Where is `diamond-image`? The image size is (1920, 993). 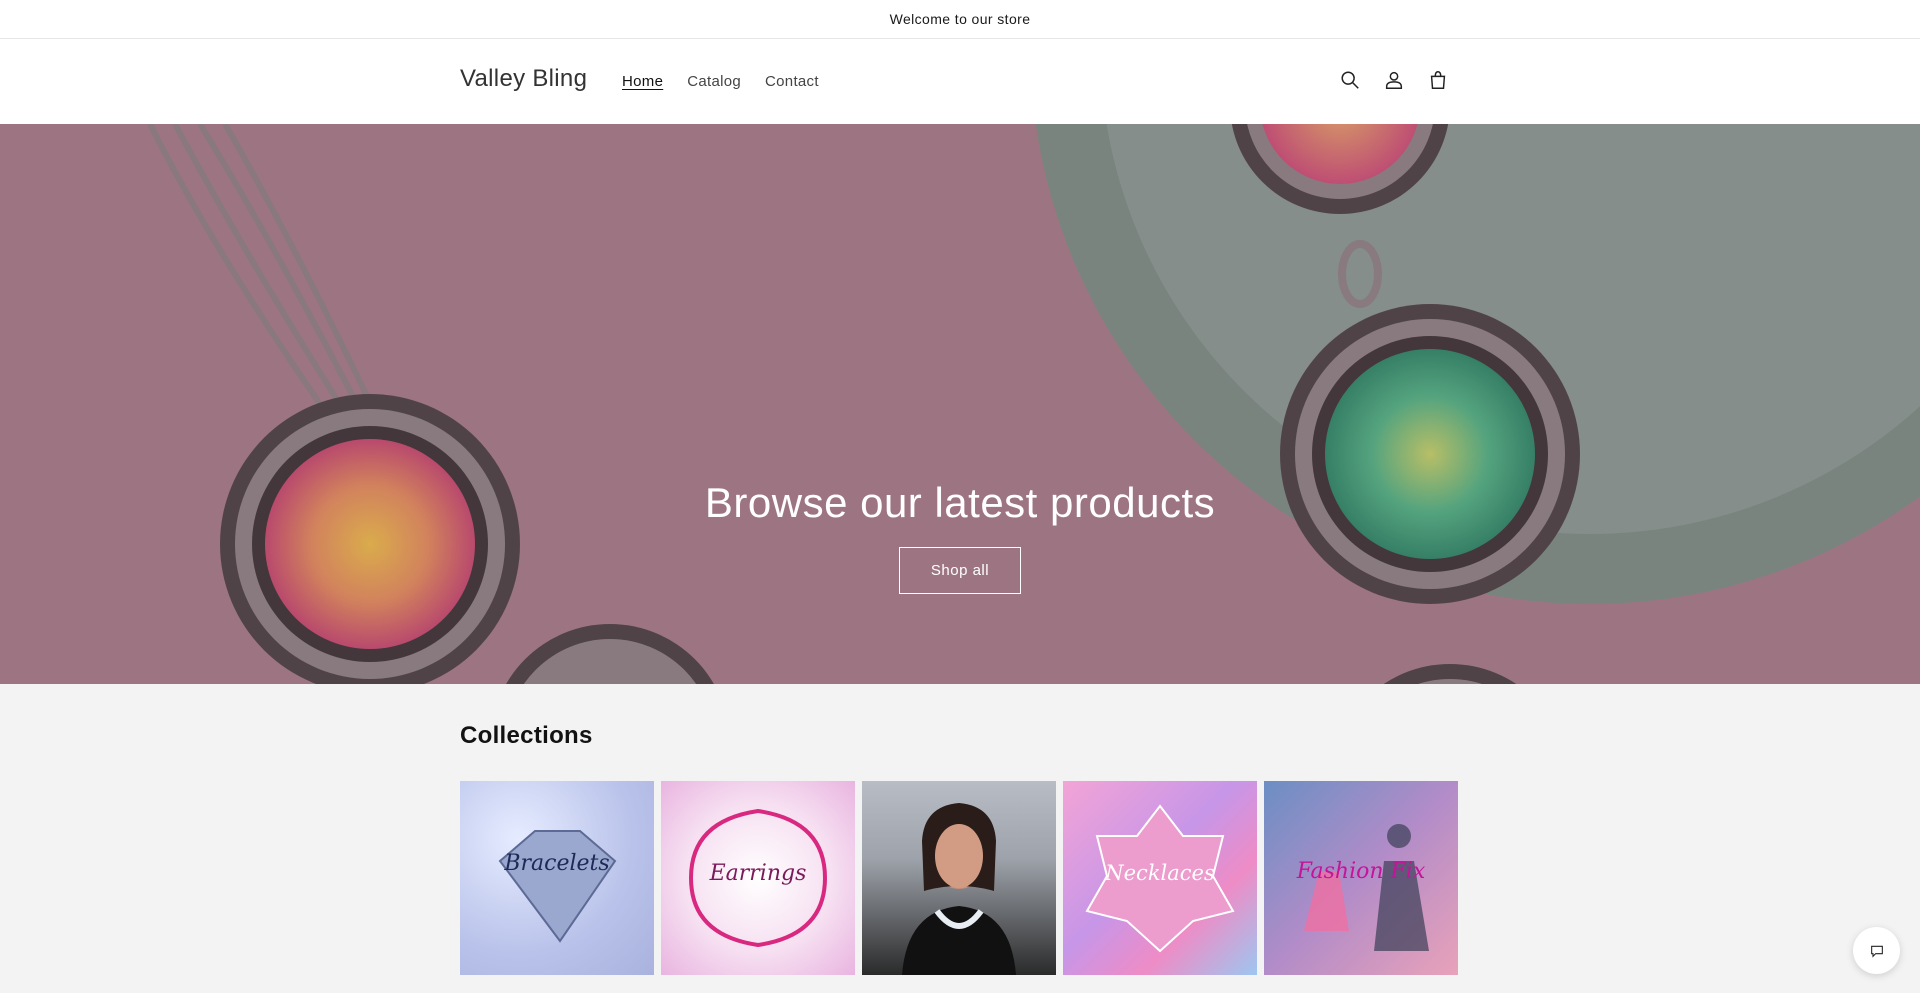
diamond-image is located at coordinates (557, 886).